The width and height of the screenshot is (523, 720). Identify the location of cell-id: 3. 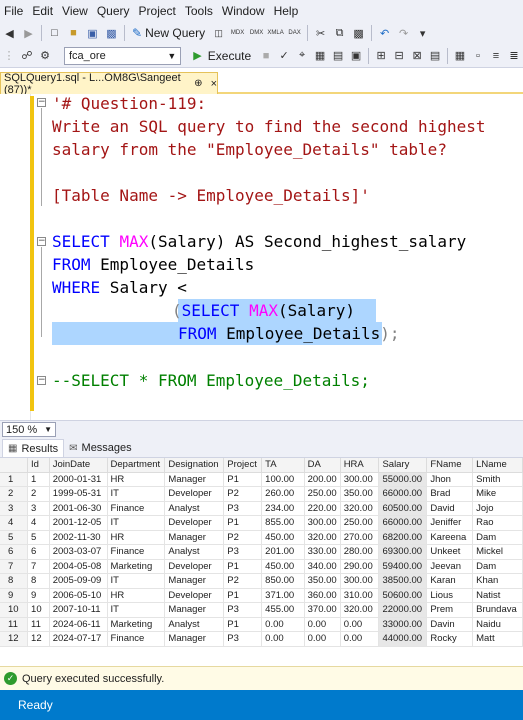
(38, 508).